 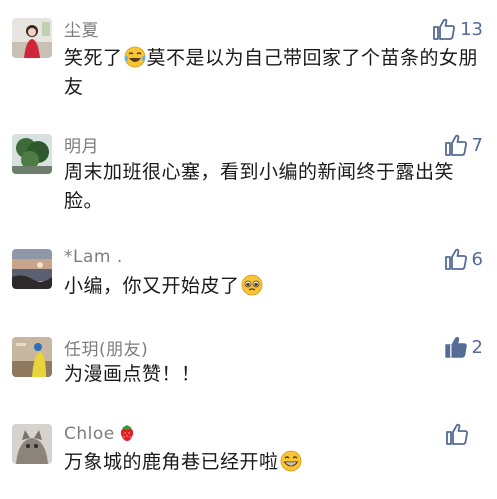 What do you see at coordinates (271, 72) in the screenshot?
I see `comment-text: 笑死了 莫不是以为自己带回家了个苗条的女朋友` at bounding box center [271, 72].